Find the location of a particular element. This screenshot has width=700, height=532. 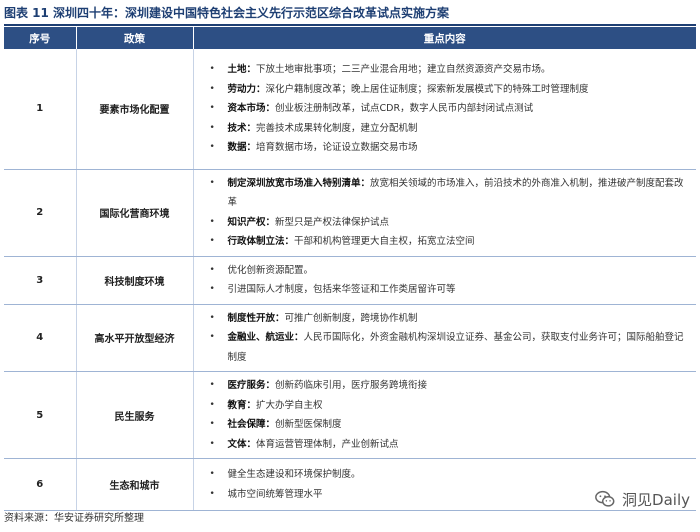

column-header-content: 重点内容 is located at coordinates (444, 38).